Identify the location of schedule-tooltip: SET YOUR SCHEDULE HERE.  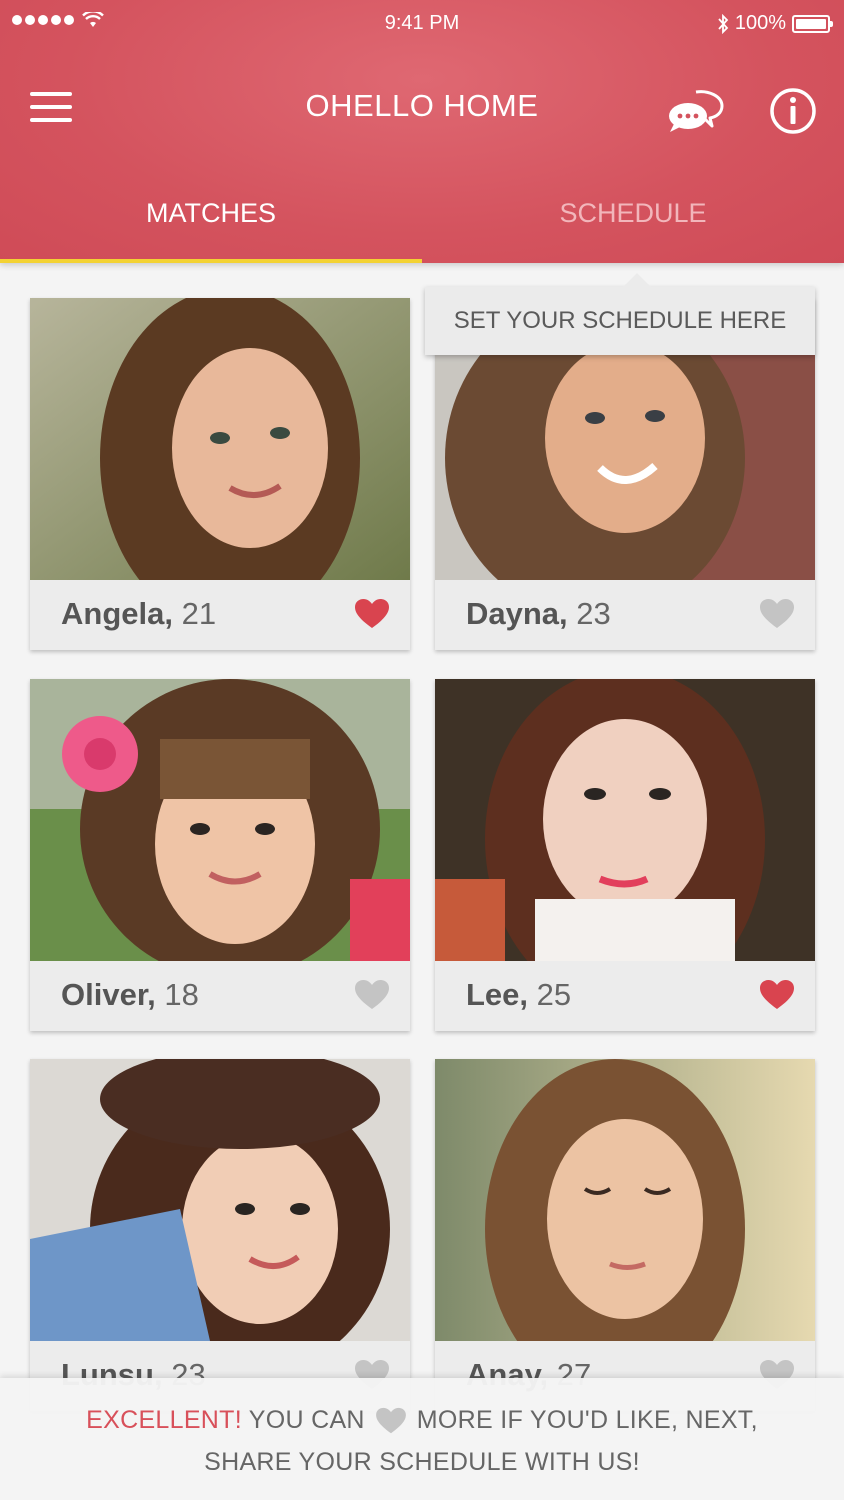
(620, 314).